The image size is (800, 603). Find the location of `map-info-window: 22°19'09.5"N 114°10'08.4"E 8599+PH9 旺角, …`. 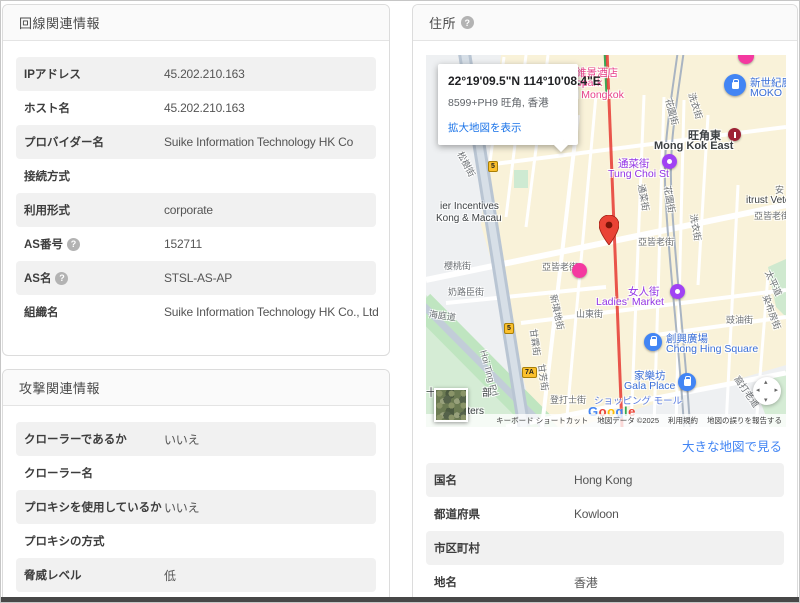

map-info-window: 22°19'09.5"N 114°10'08.4"E 8599+PH9 旺角, … is located at coordinates (519, 104).